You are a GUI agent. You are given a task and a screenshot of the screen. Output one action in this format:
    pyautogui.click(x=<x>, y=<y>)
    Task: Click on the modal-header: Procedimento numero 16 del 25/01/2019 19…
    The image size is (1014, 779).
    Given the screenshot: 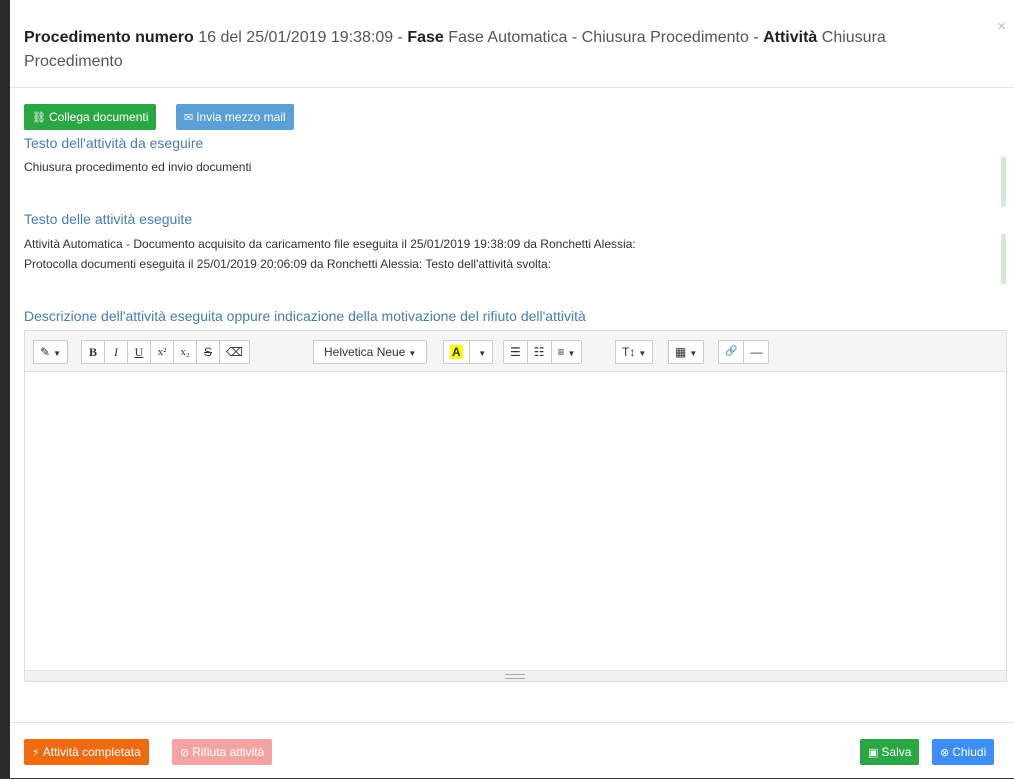 What is the action you would take?
    pyautogui.click(x=512, y=44)
    